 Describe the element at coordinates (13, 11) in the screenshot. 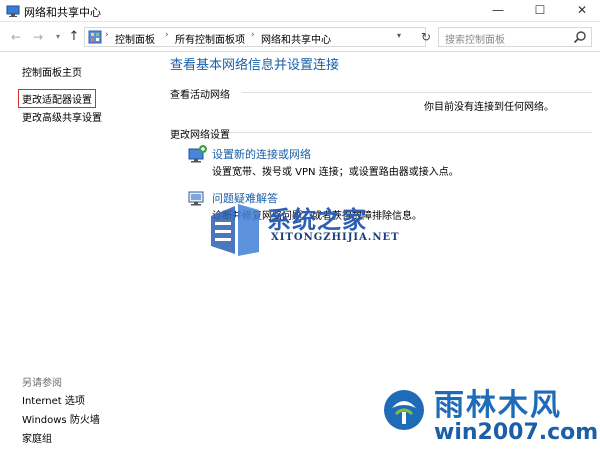

I see `network-center-icon` at that location.